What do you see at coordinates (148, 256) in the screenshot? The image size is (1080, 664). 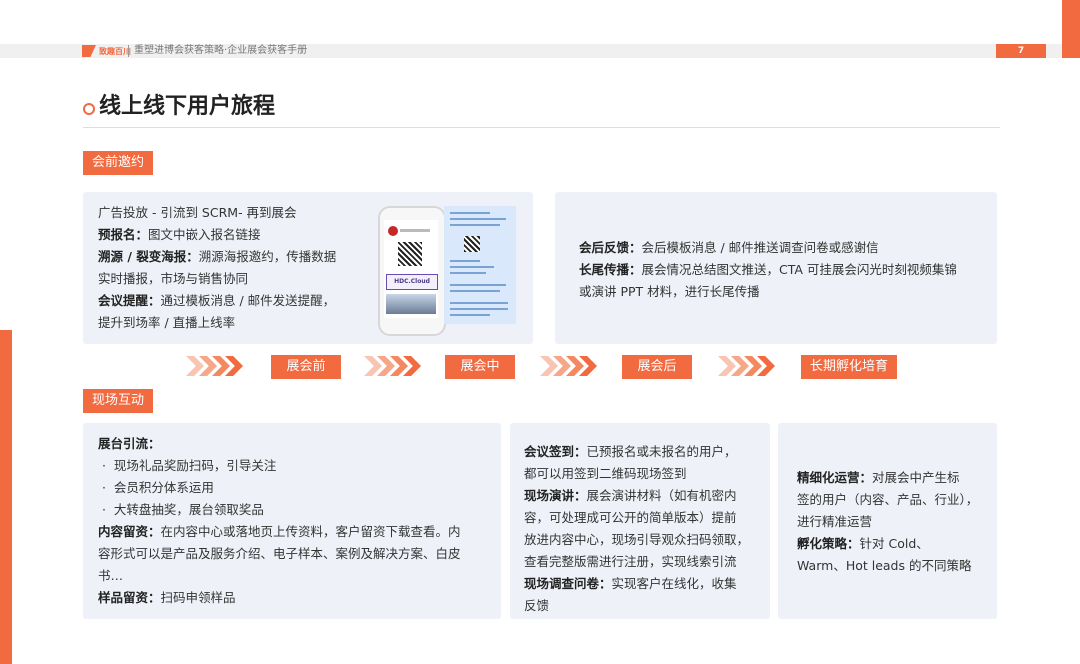 I see `trace-label: 溯源 / 裂变海报：` at bounding box center [148, 256].